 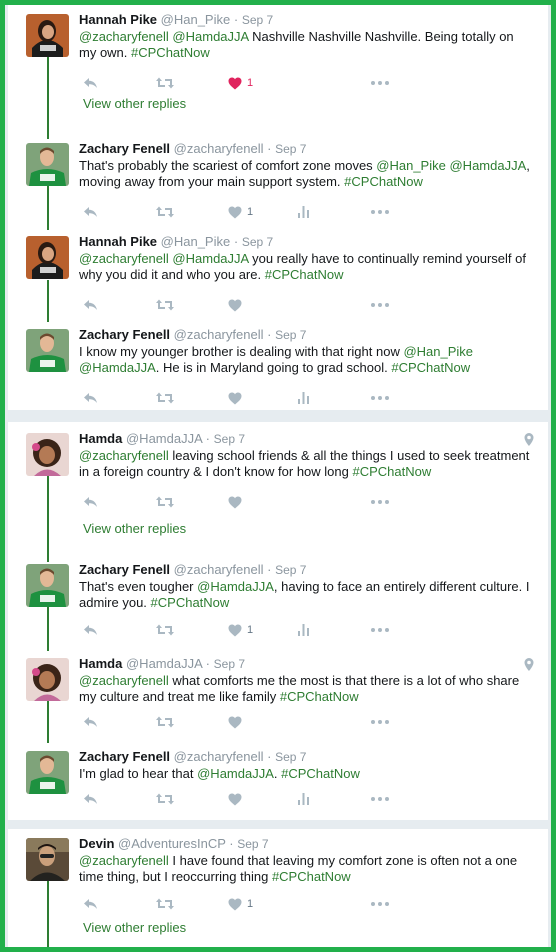 I want to click on mention-link: @Han_Pike, so click(x=411, y=165).